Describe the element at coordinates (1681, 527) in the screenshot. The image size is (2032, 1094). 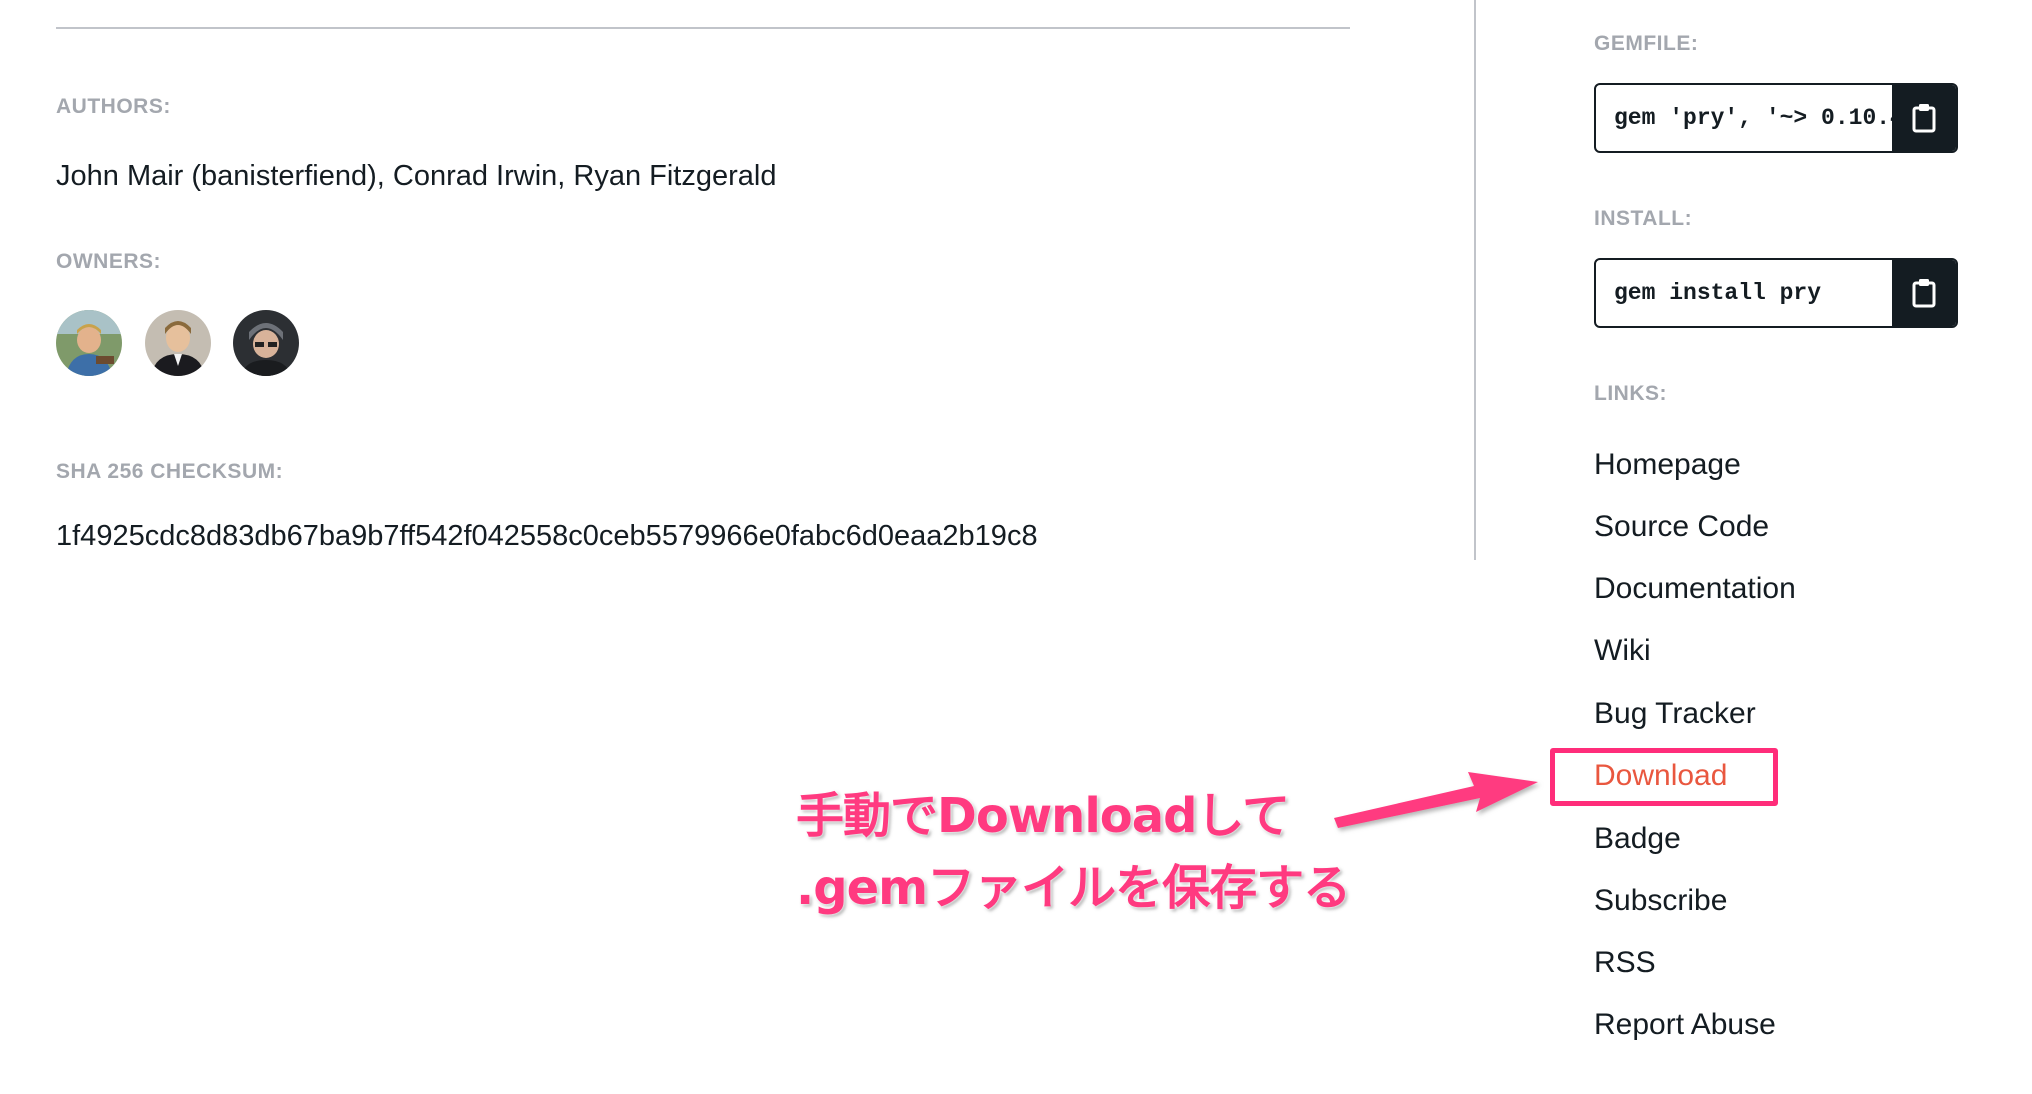
I see `link-source-code: Source Code` at that location.